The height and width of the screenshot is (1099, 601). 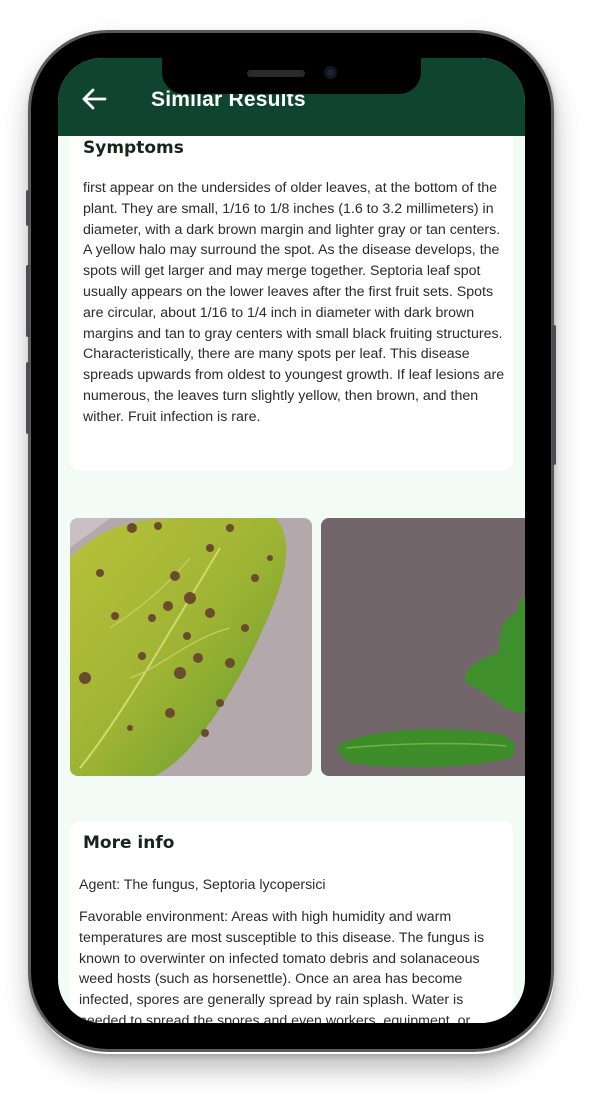 What do you see at coordinates (28, 301) in the screenshot?
I see `volume-up-button` at bounding box center [28, 301].